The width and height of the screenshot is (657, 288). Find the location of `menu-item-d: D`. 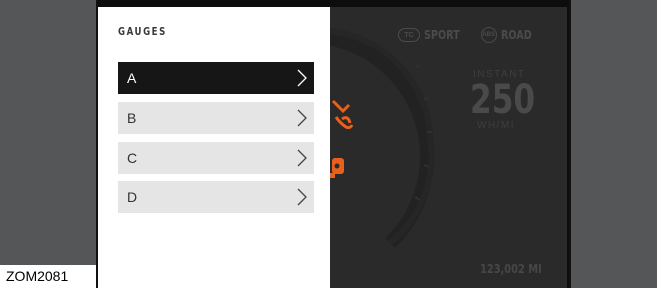

menu-item-d: D is located at coordinates (216, 197).